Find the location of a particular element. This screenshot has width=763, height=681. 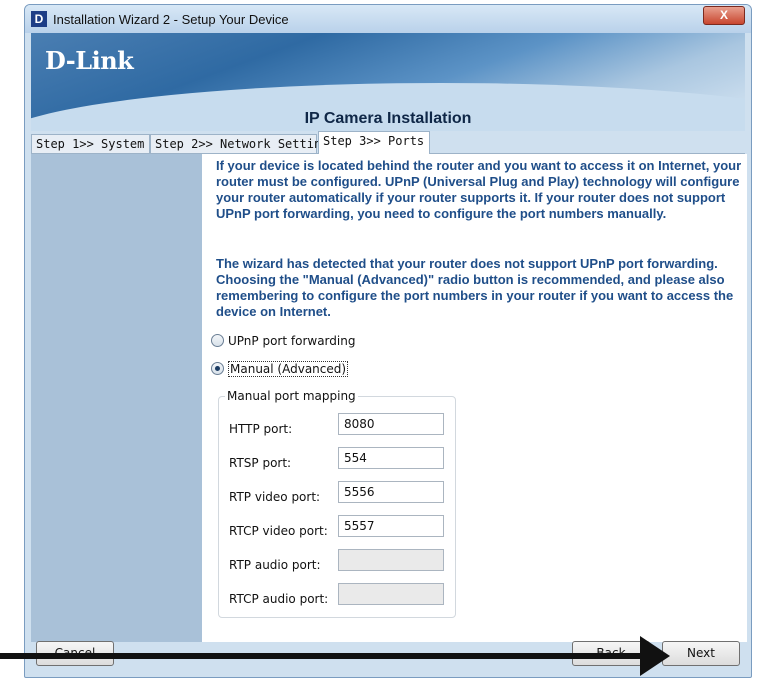

upnp-radio-label: UPnP port forwarding is located at coordinates (292, 341).